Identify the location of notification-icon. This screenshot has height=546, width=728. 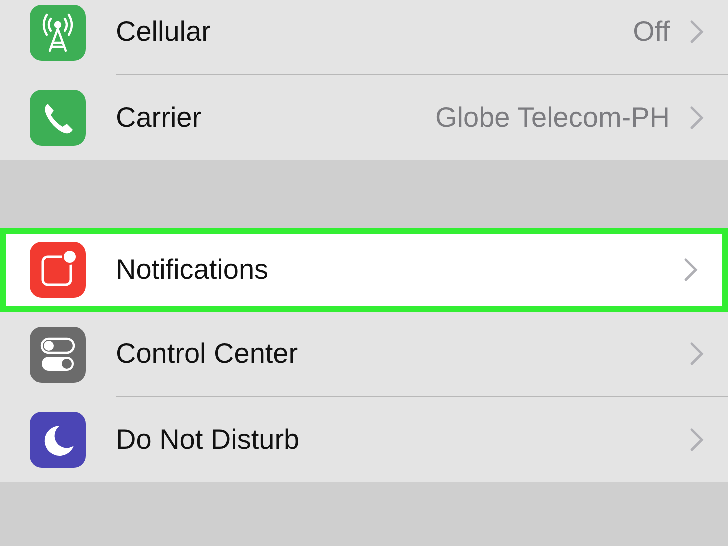
(58, 270).